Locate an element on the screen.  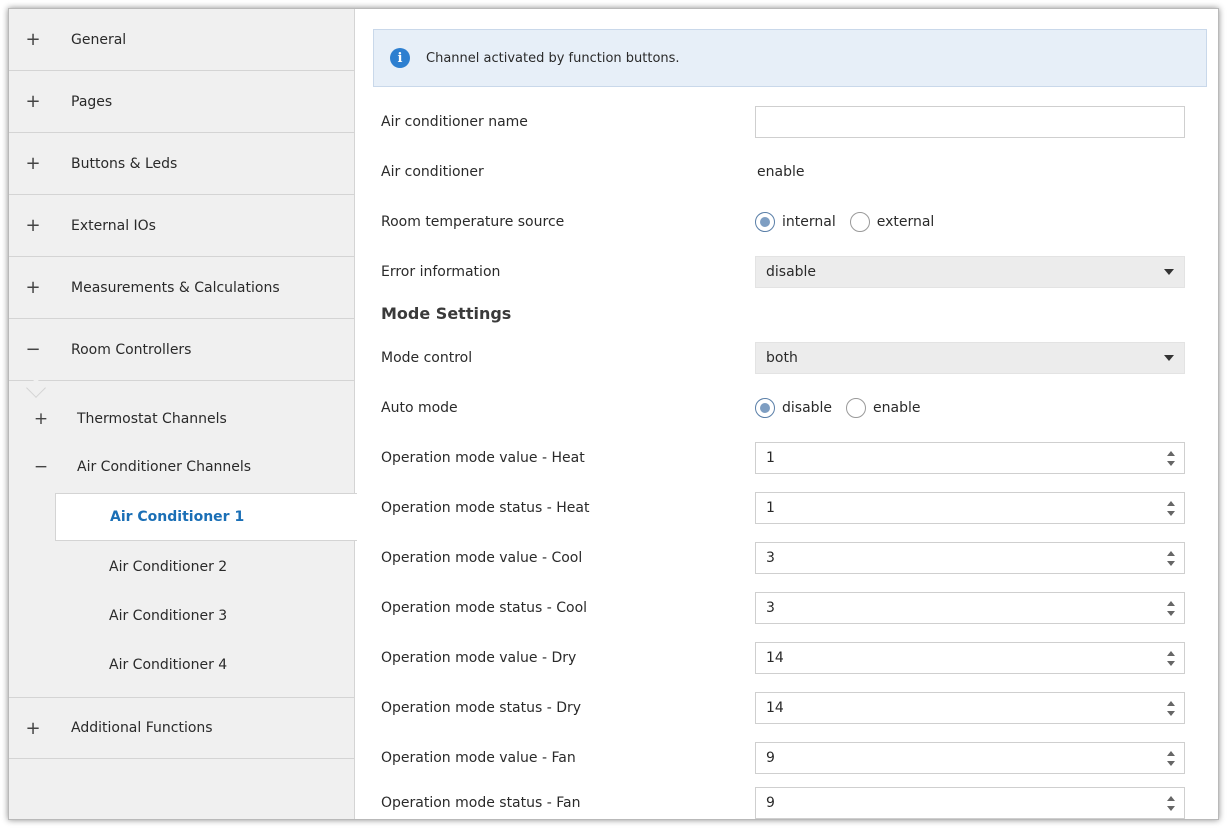
op-mode-row: Operation mode status - Cool 3 is located at coordinates (790, 608).